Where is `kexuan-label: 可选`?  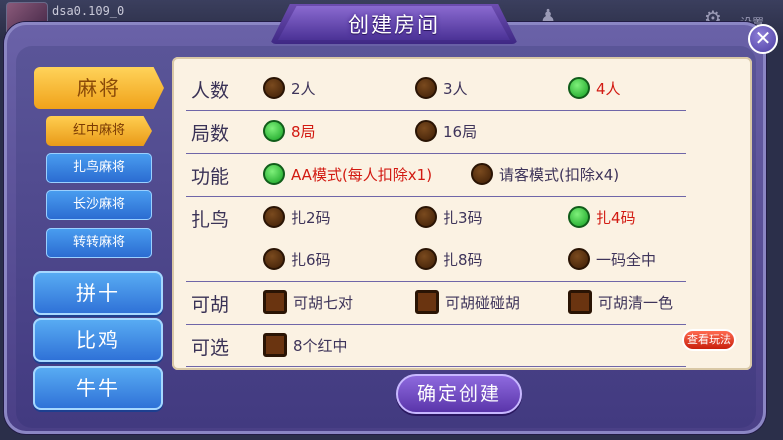
kexuan-label: 可选 is located at coordinates (210, 348).